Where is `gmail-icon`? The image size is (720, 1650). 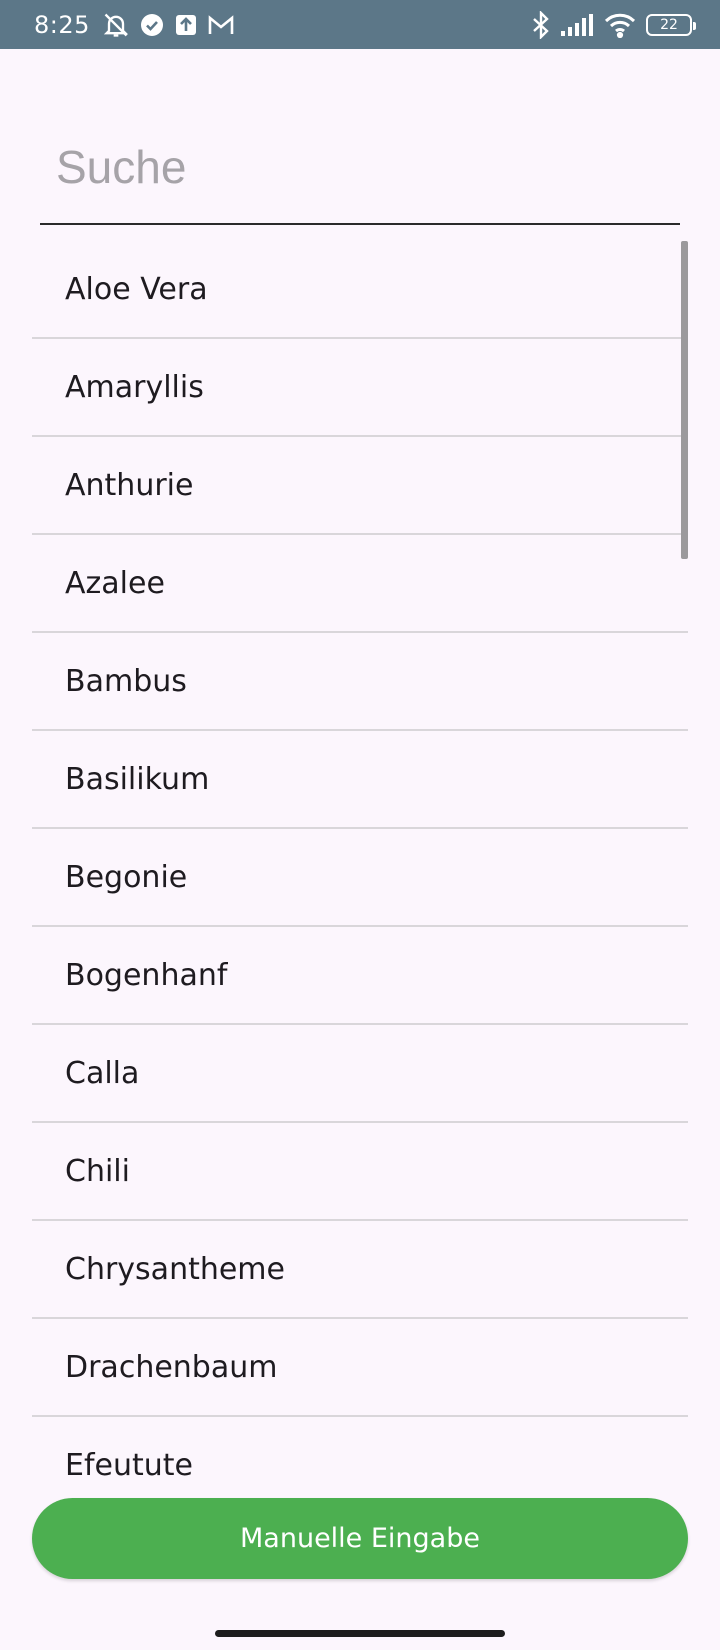 gmail-icon is located at coordinates (221, 25).